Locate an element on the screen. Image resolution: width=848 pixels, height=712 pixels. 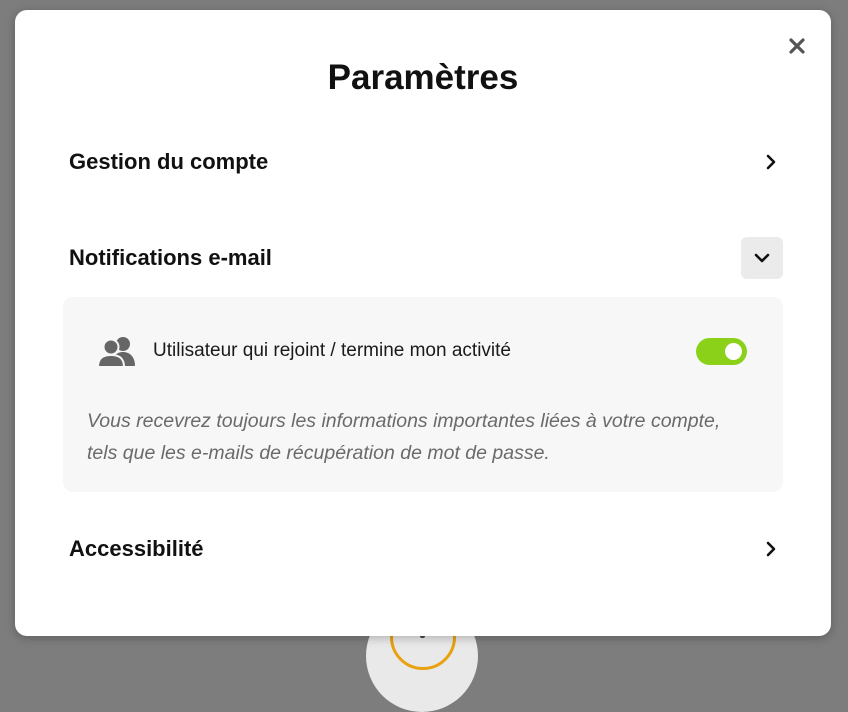
close-icon is located at coordinates (797, 46).